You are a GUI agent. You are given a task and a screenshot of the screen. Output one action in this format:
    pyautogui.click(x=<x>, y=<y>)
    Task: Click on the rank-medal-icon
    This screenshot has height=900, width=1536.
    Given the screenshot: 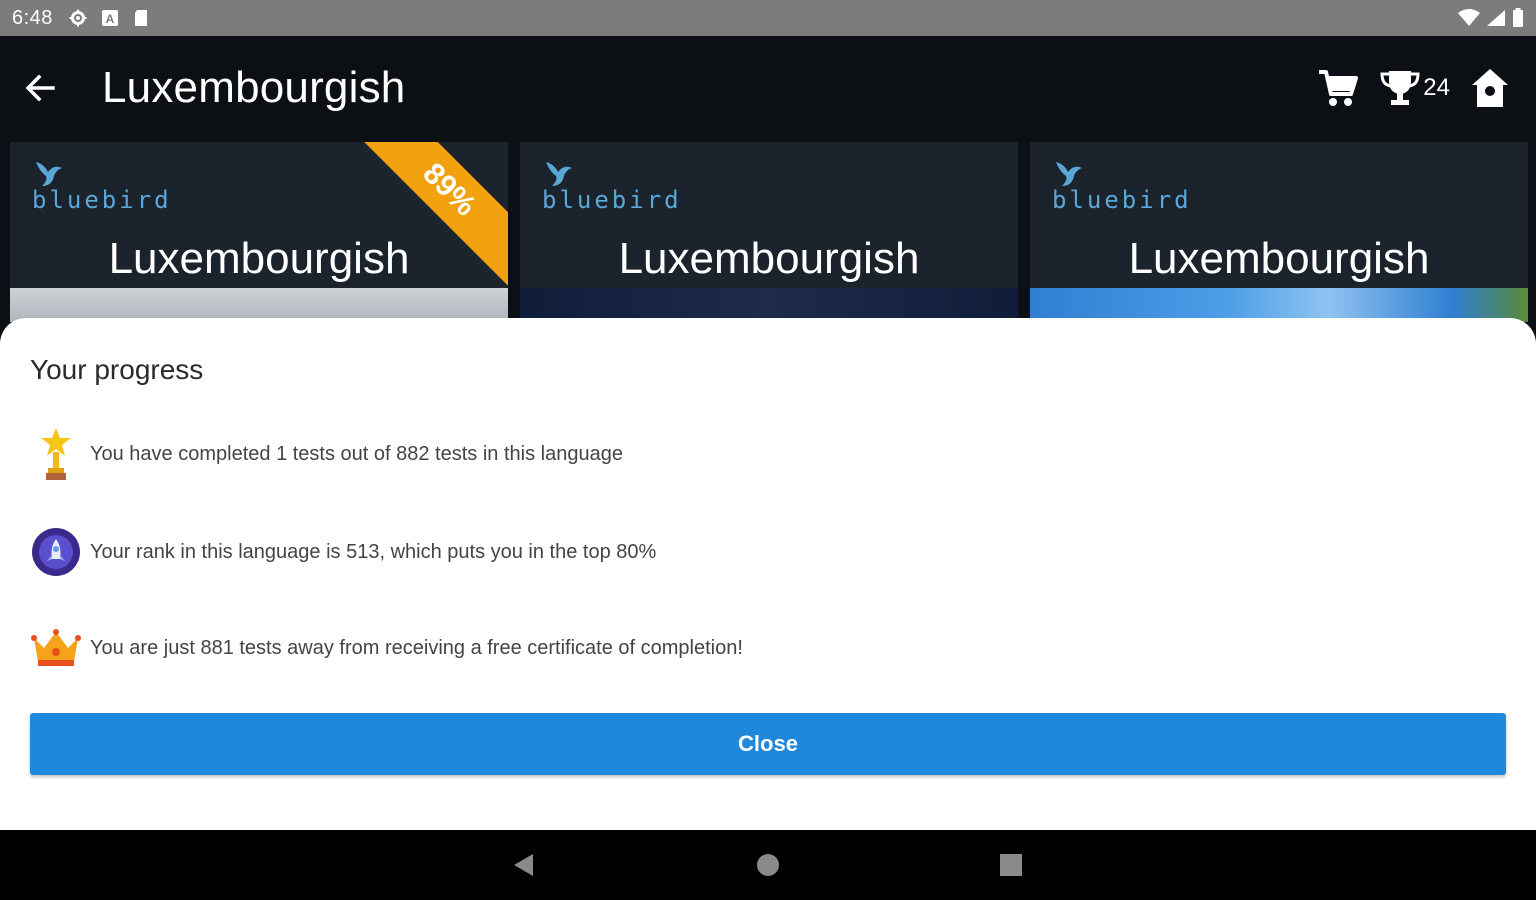 What is the action you would take?
    pyautogui.click(x=56, y=552)
    